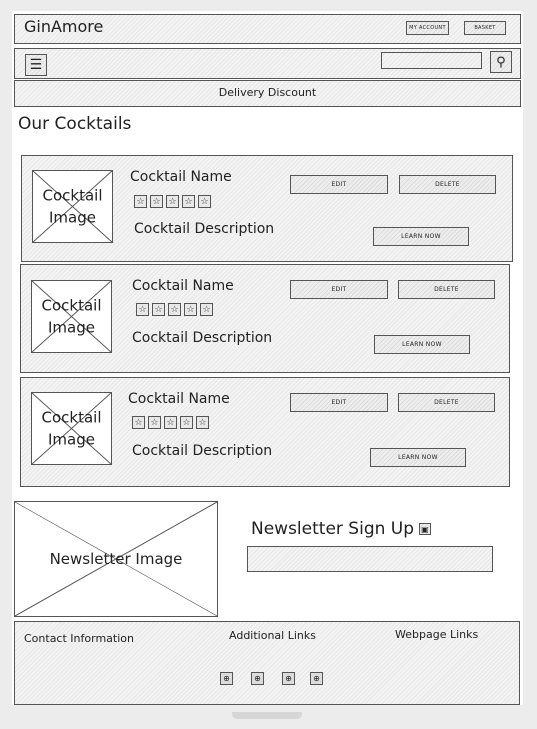 This screenshot has height=729, width=537. What do you see at coordinates (272, 635) in the screenshot?
I see `additional-links: Additional Links` at bounding box center [272, 635].